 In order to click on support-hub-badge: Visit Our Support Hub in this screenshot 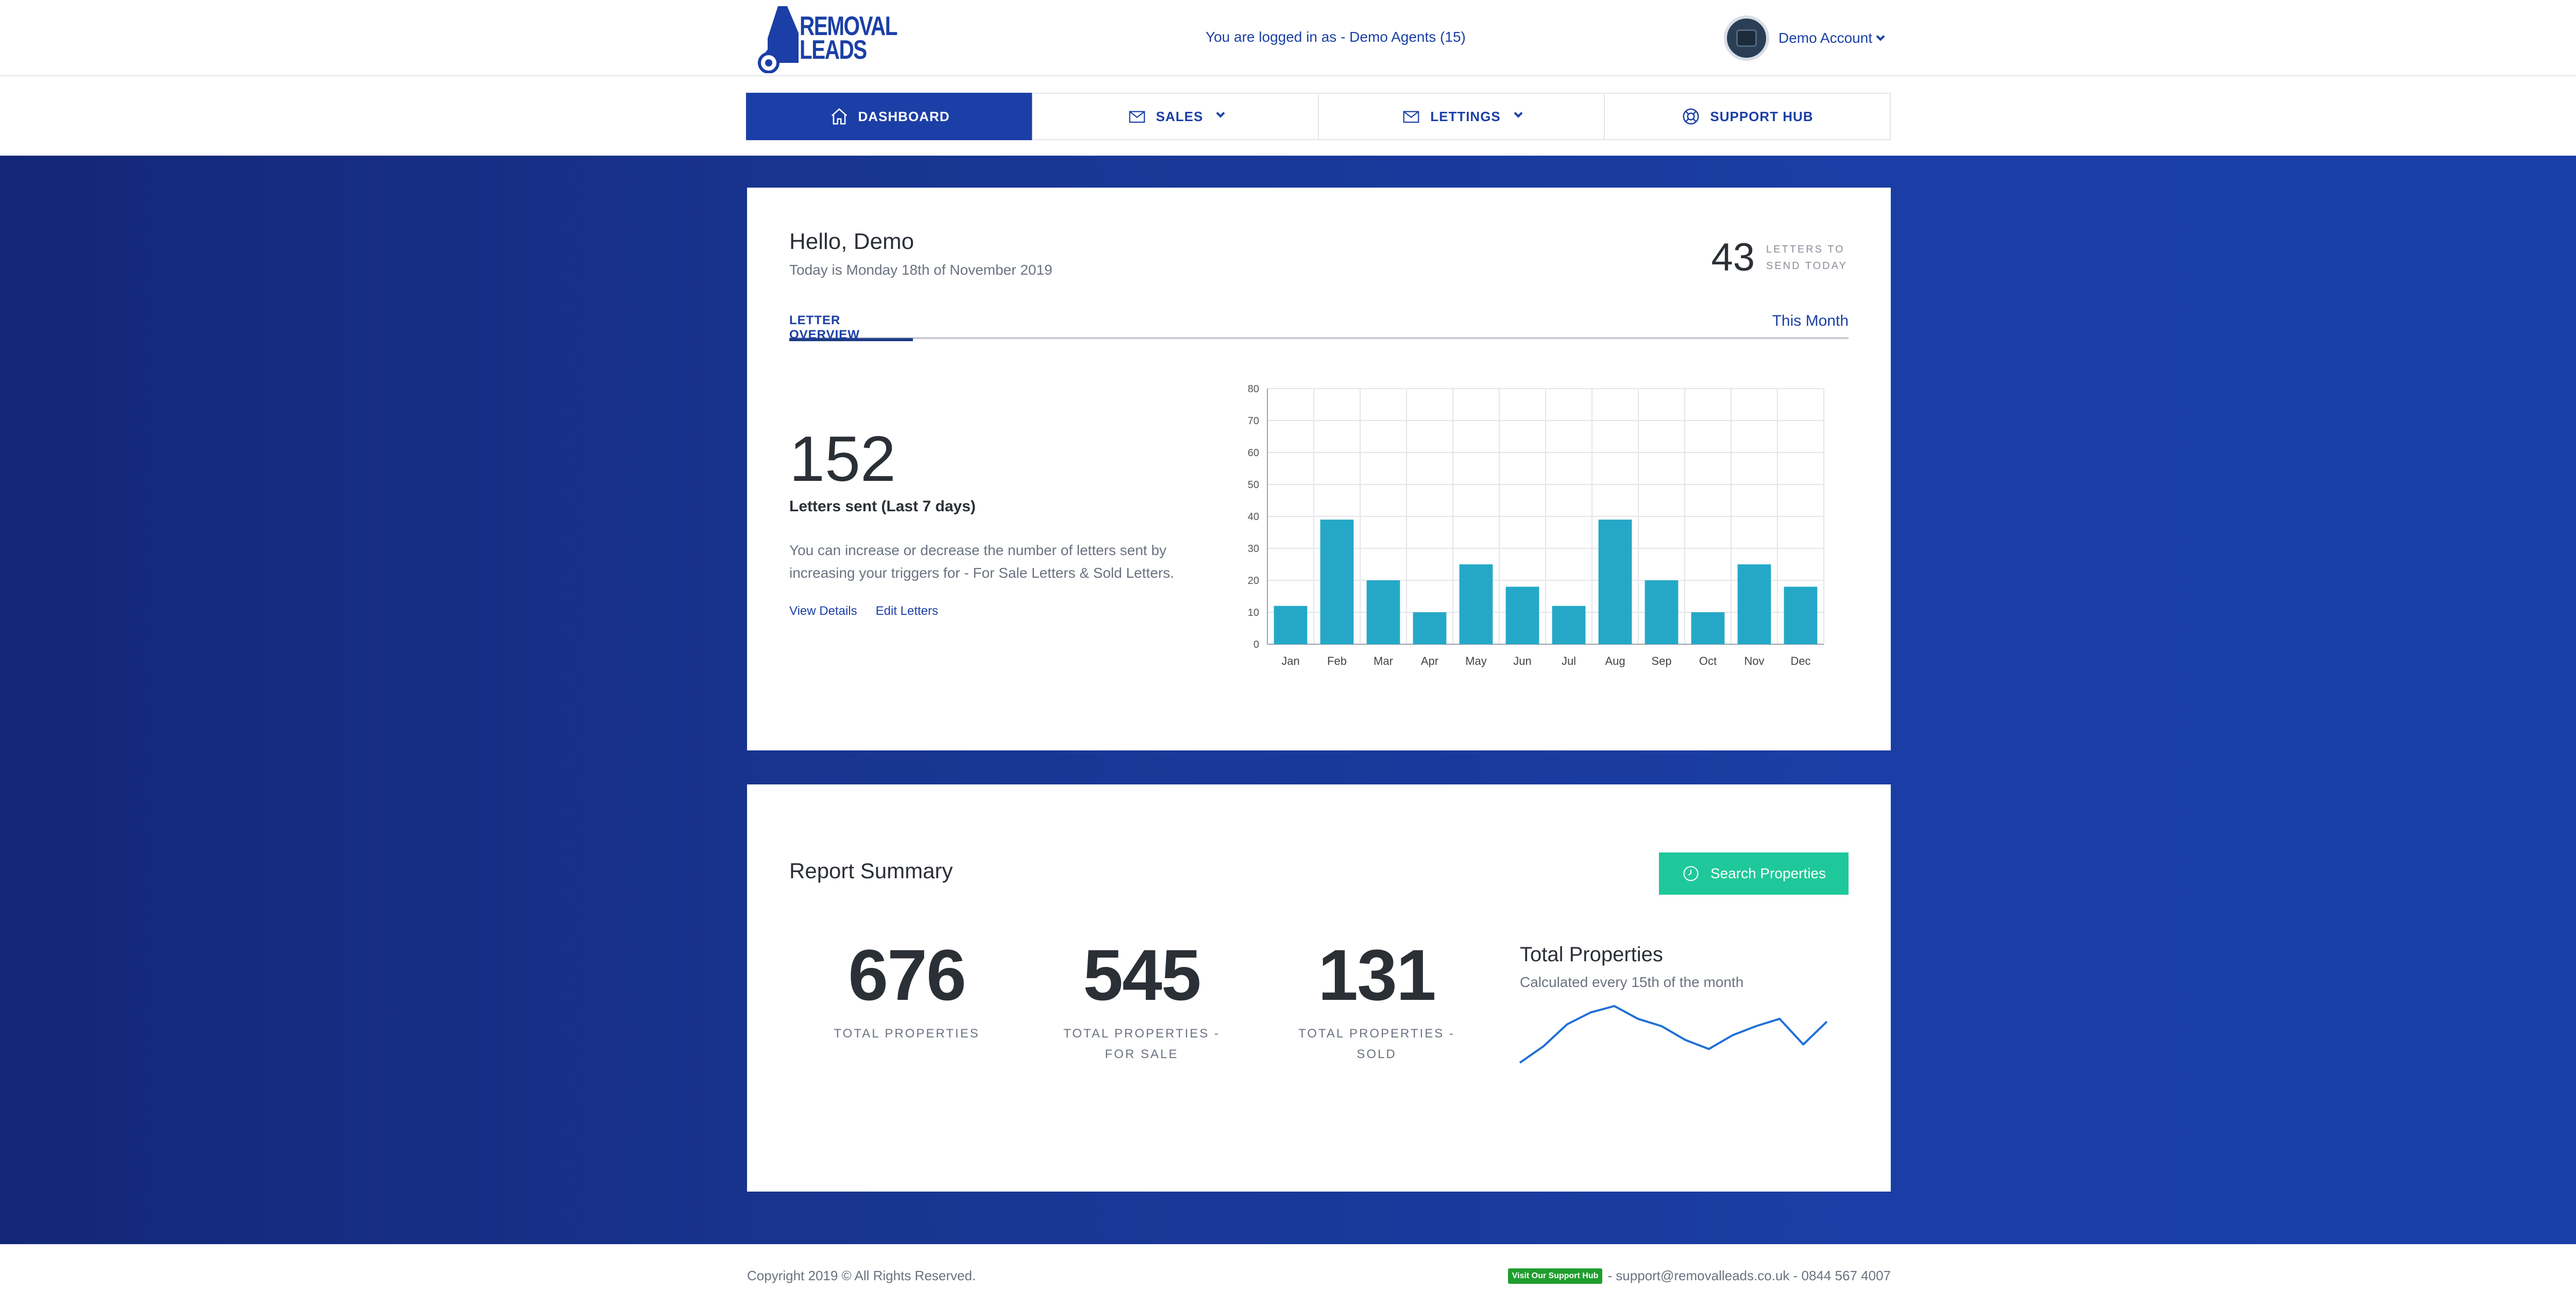, I will do `click(1555, 1276)`.